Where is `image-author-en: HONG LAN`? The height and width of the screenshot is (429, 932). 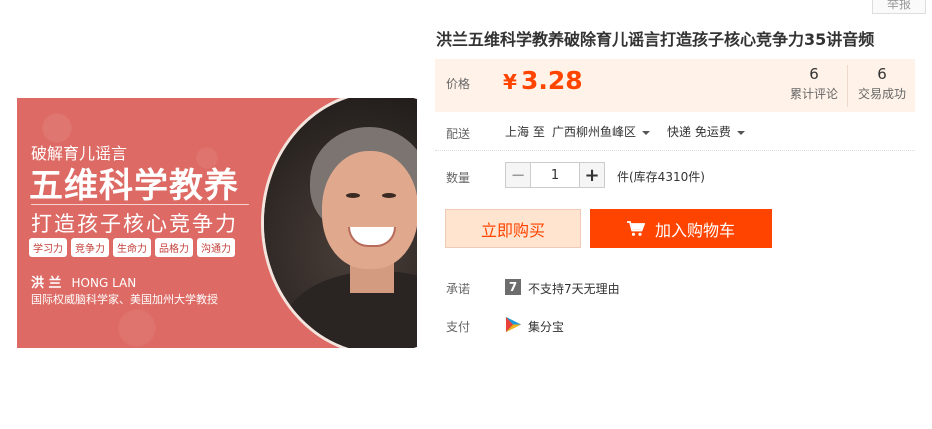 image-author-en: HONG LAN is located at coordinates (104, 283).